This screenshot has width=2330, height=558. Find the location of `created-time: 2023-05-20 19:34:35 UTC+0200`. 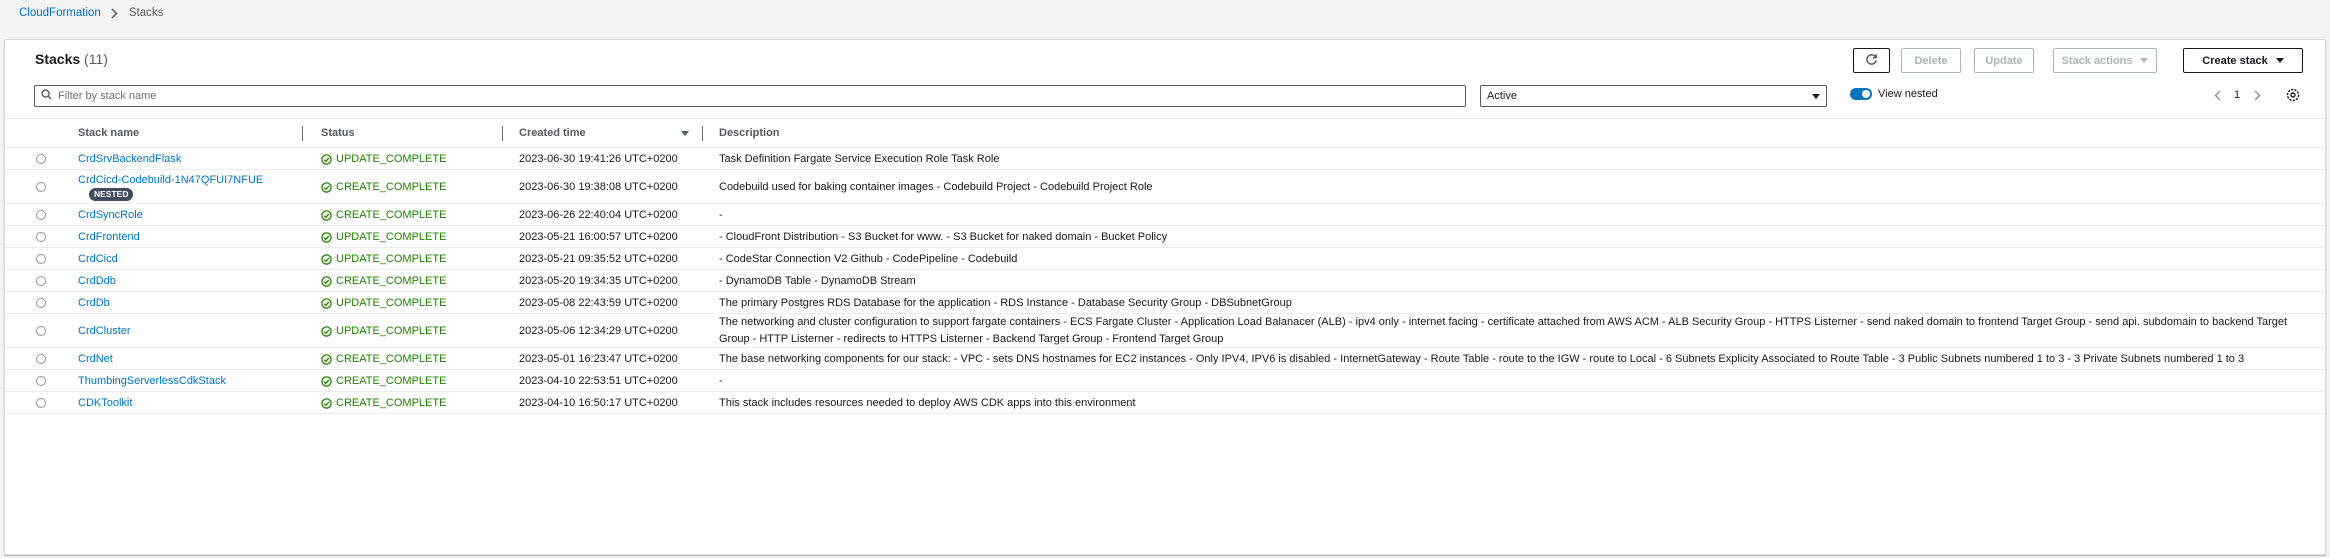

created-time: 2023-05-20 19:34:35 UTC+0200 is located at coordinates (598, 281).